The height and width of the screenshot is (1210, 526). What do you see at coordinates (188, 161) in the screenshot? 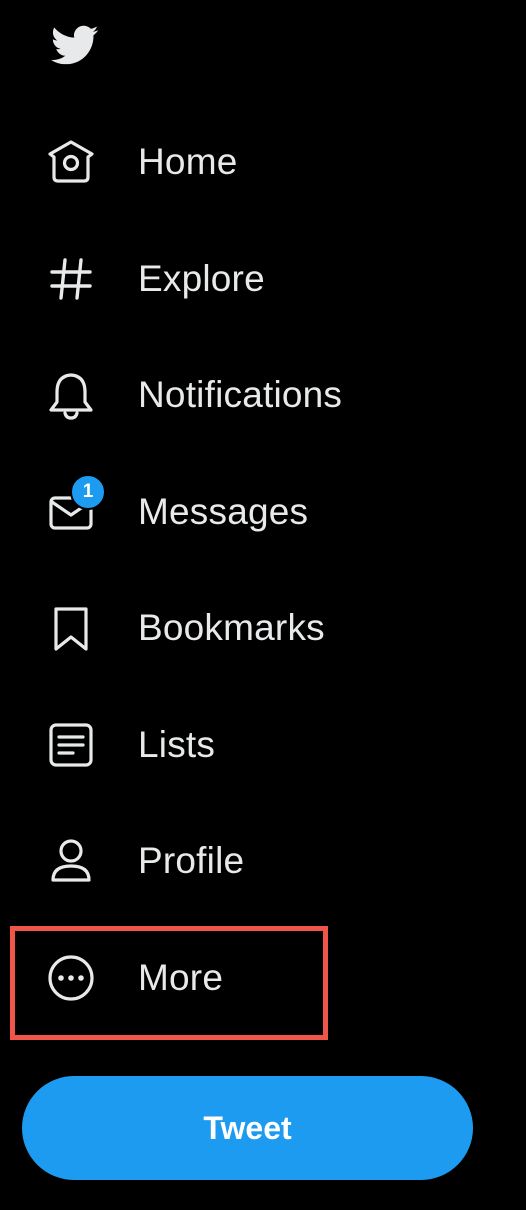
I see `nav-label-home: Home` at bounding box center [188, 161].